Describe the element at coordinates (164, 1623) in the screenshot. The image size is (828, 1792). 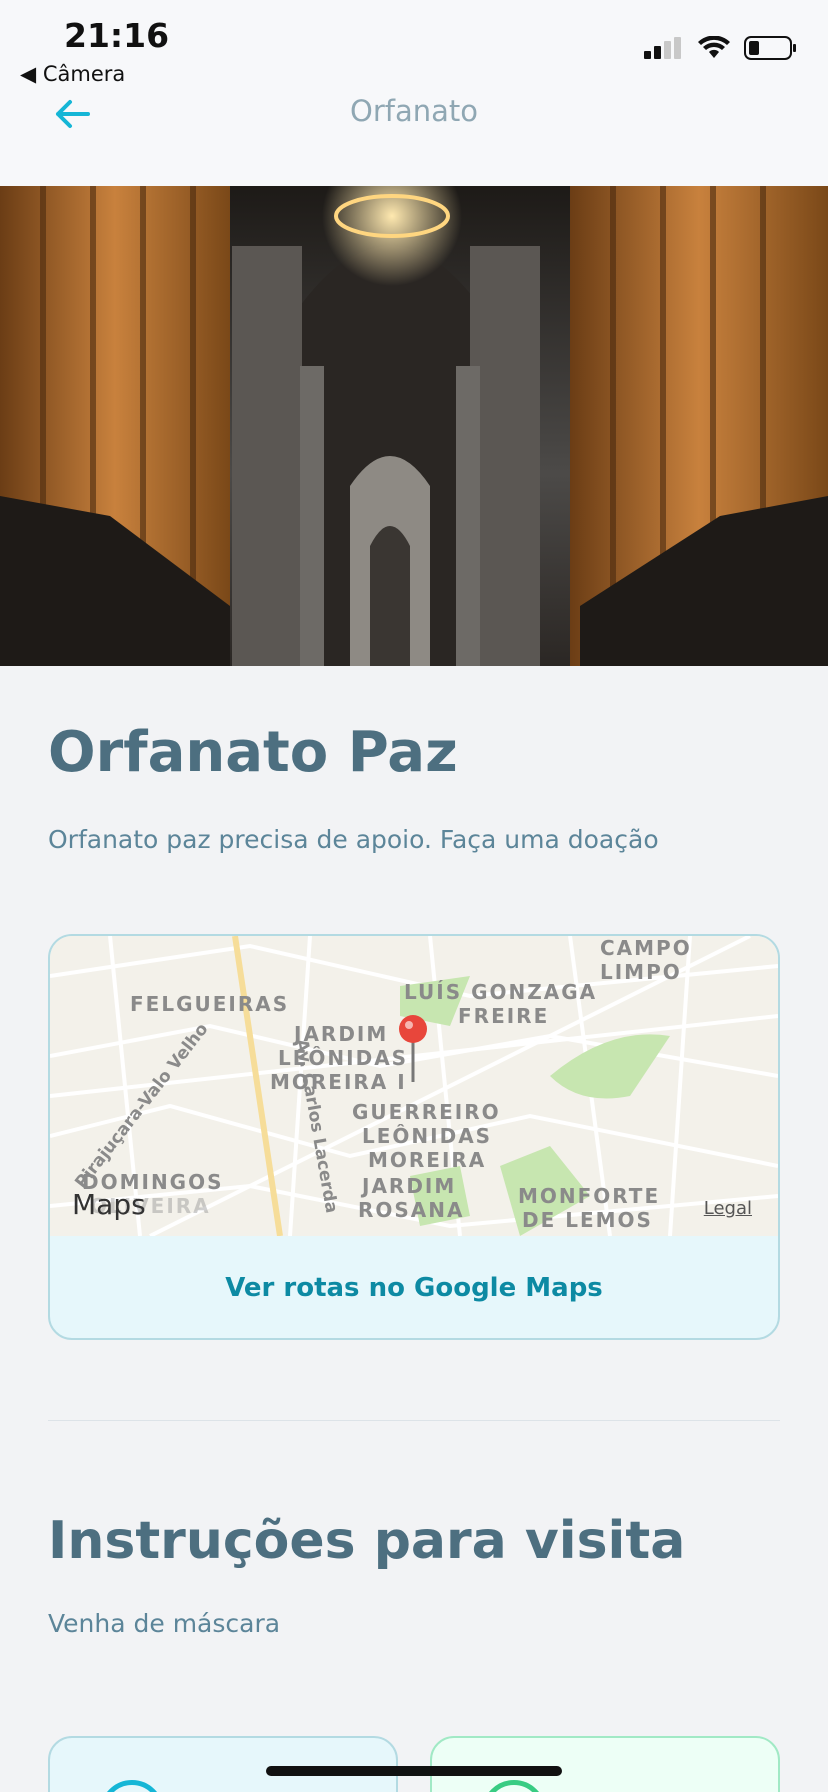
I see `visit-instructions-text: Venha de máscara` at that location.